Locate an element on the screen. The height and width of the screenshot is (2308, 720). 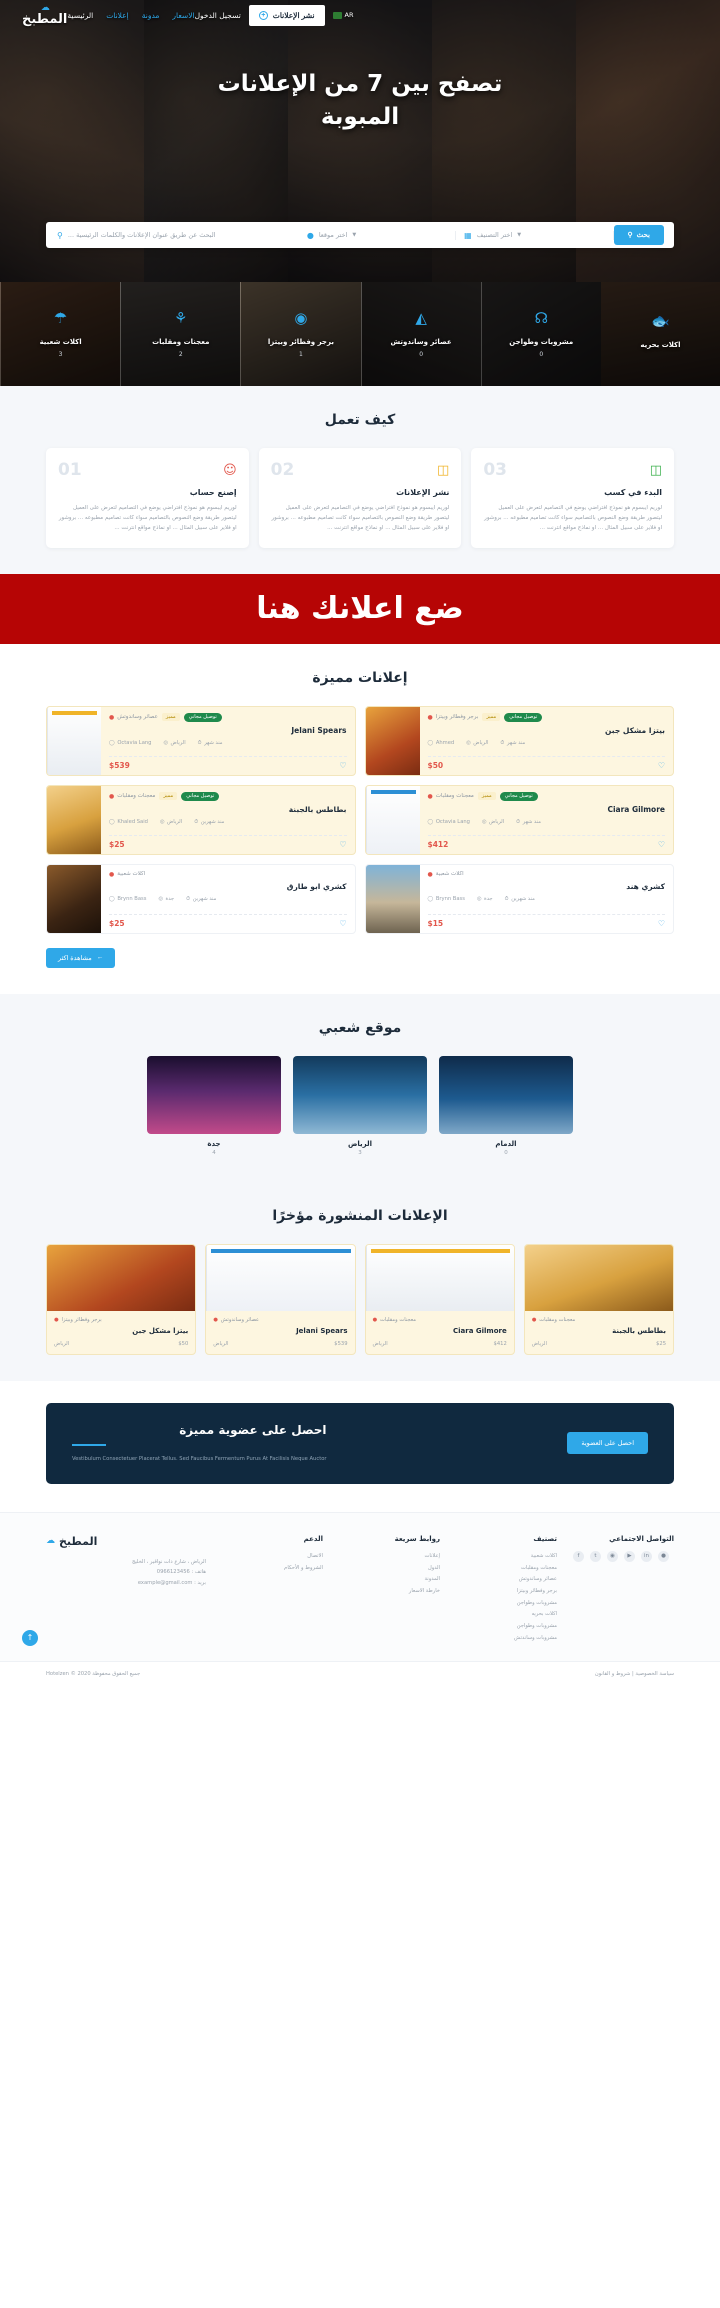
location-card: الرياض 3 is located at coordinates (360, 1105).